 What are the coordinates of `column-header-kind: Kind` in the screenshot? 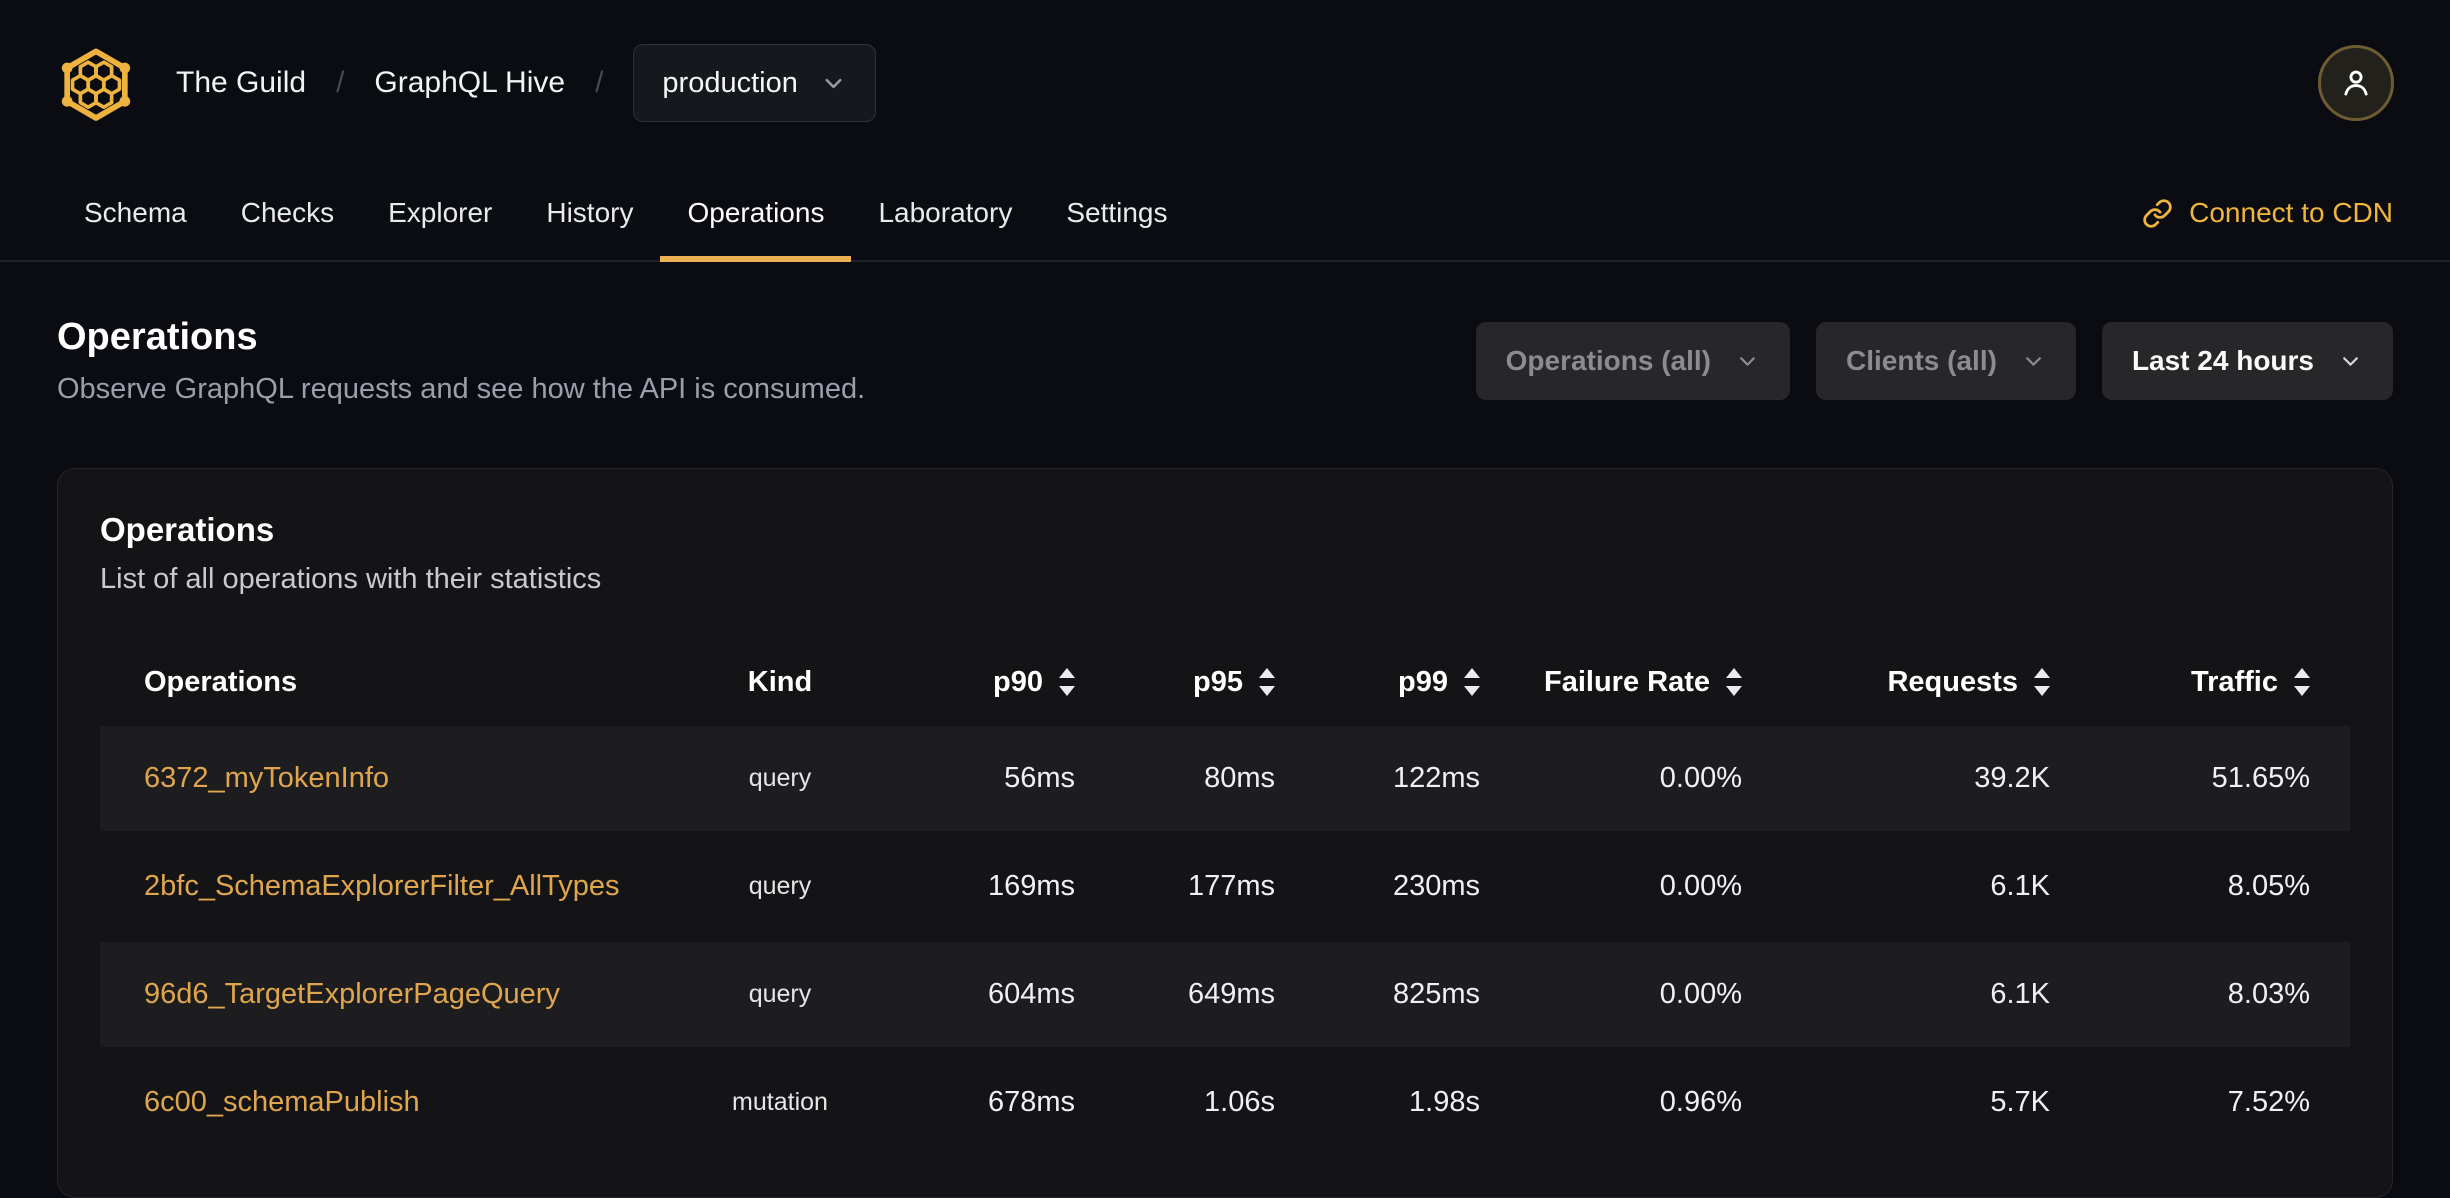 It's located at (780, 681).